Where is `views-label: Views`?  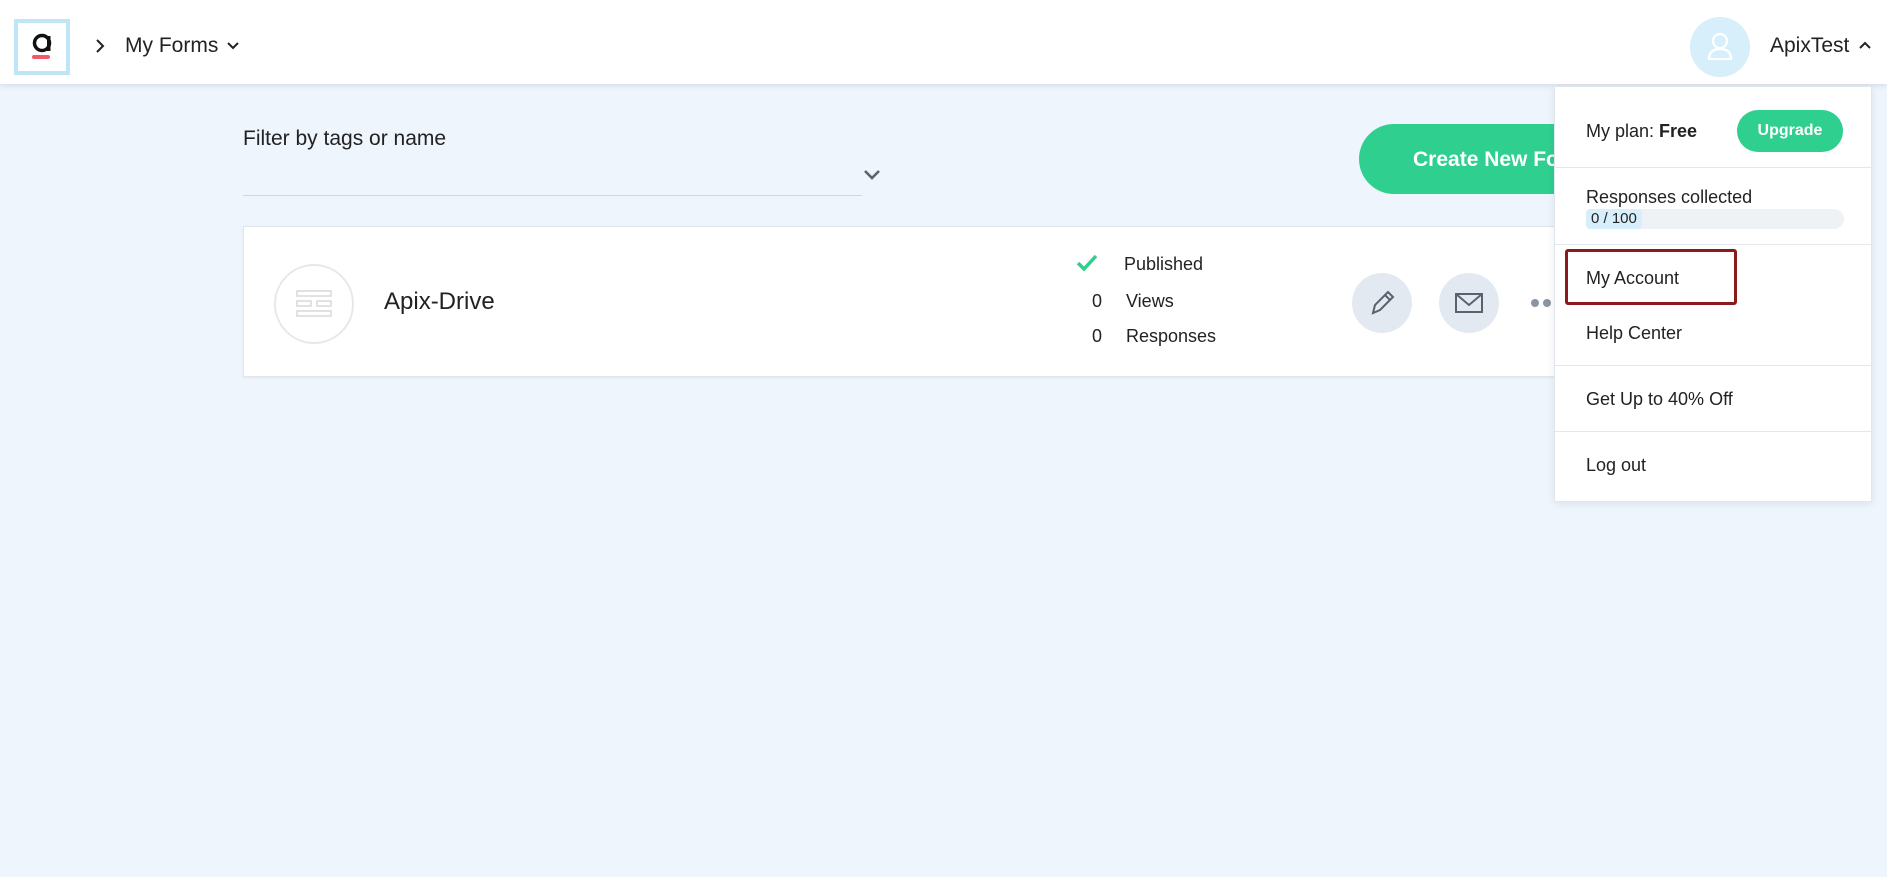
views-label: Views is located at coordinates (1150, 301).